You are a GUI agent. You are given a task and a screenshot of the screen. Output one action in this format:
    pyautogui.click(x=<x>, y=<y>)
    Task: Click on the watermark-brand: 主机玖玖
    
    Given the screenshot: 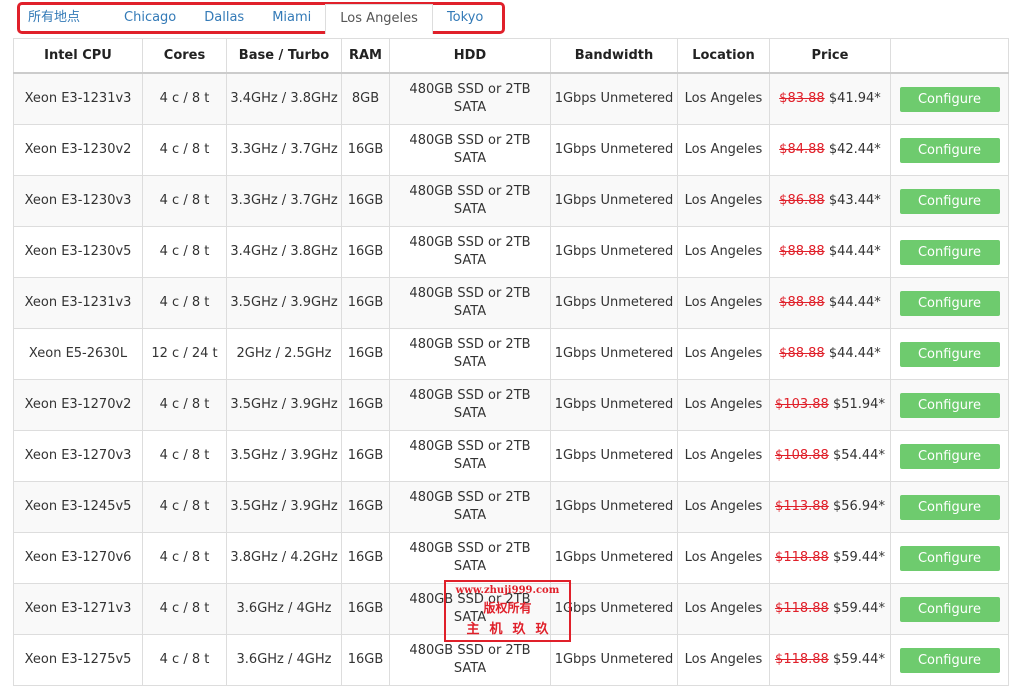 What is the action you would take?
    pyautogui.click(x=512, y=629)
    